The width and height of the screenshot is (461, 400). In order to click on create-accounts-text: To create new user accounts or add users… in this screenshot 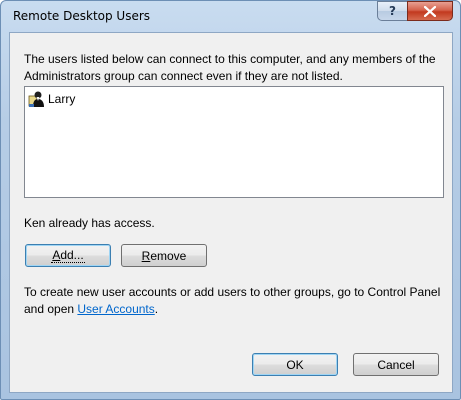, I will do `click(232, 300)`.